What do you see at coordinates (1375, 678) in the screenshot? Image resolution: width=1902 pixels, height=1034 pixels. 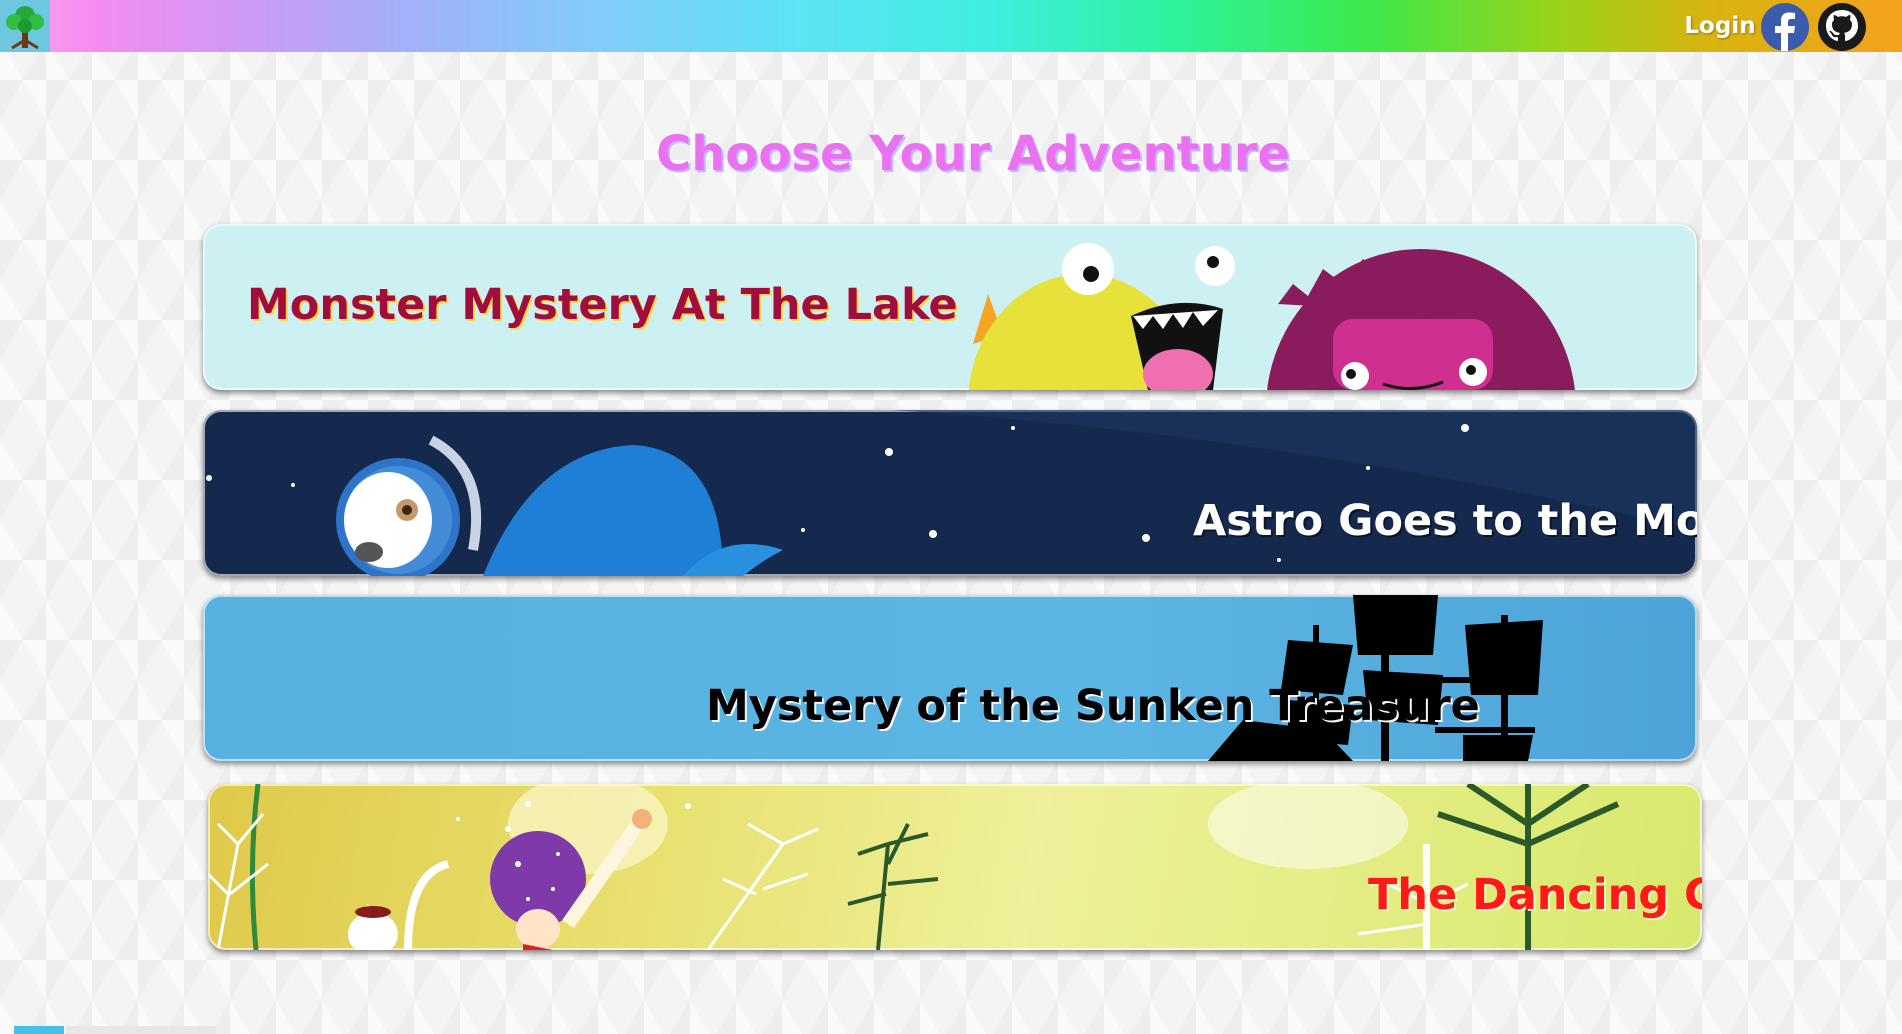 I see `pirate-ships-illustration` at bounding box center [1375, 678].